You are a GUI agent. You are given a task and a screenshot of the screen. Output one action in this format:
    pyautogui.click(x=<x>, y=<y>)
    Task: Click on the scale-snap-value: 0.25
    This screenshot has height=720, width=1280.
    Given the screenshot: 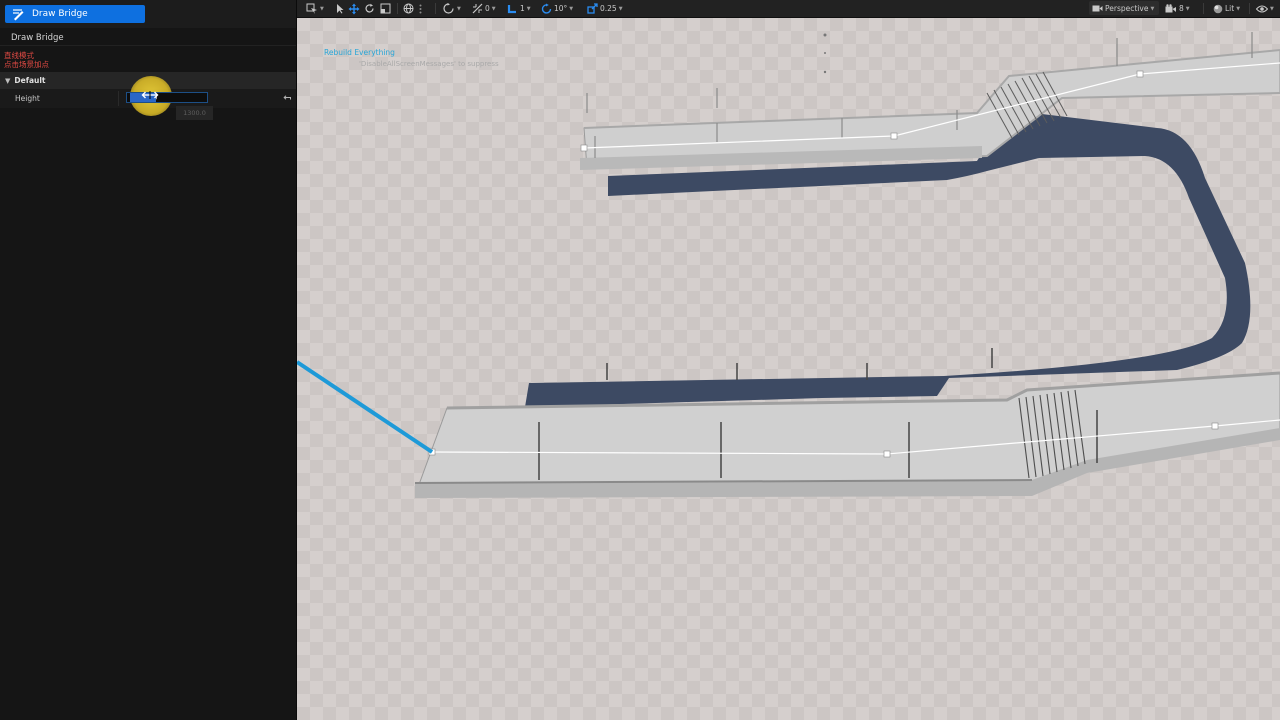 What is the action you would take?
    pyautogui.click(x=608, y=8)
    